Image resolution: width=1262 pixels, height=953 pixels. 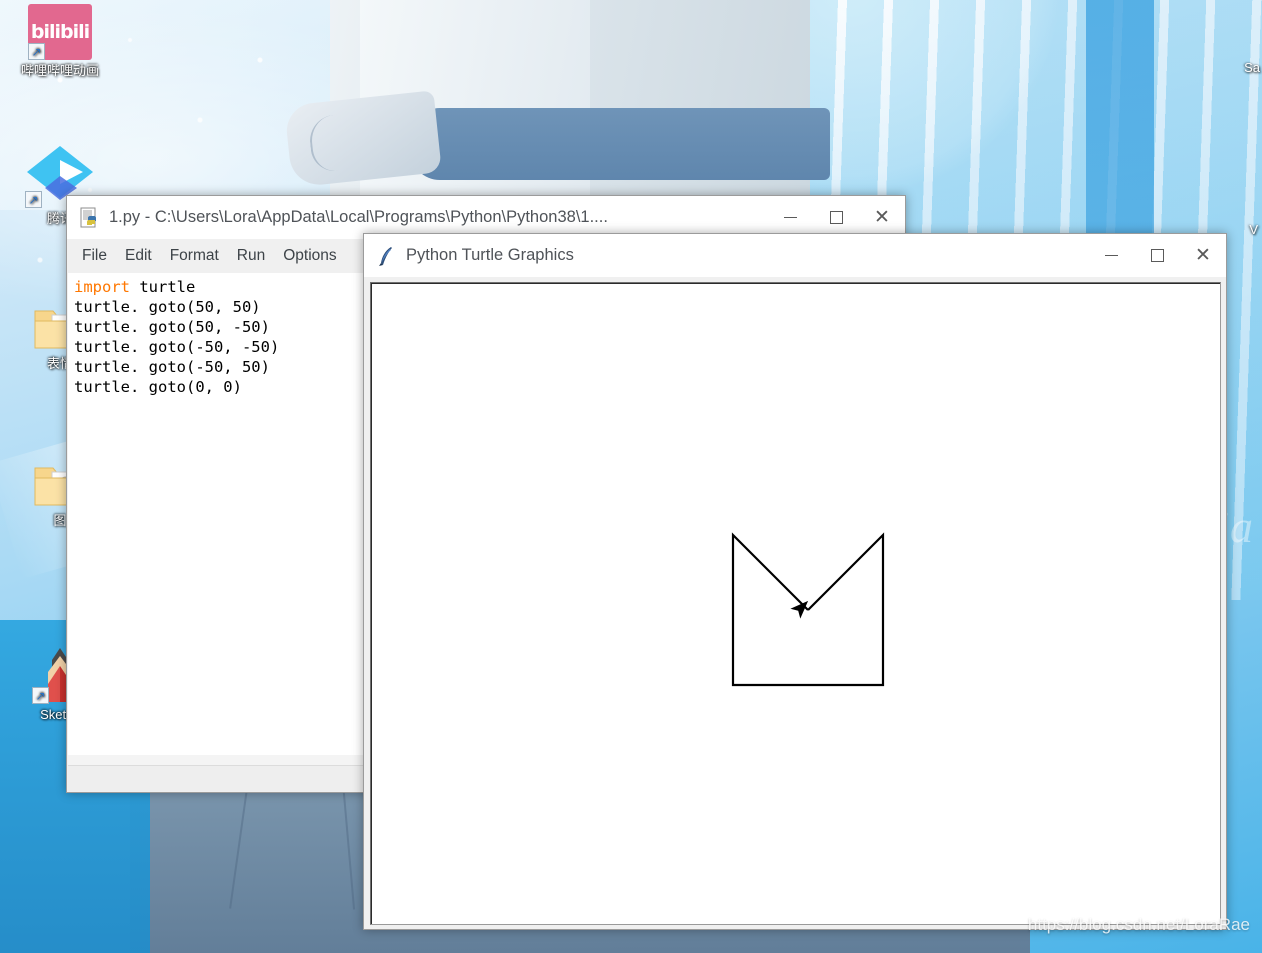 What do you see at coordinates (309, 256) in the screenshot?
I see `menu-item-options: Options` at bounding box center [309, 256].